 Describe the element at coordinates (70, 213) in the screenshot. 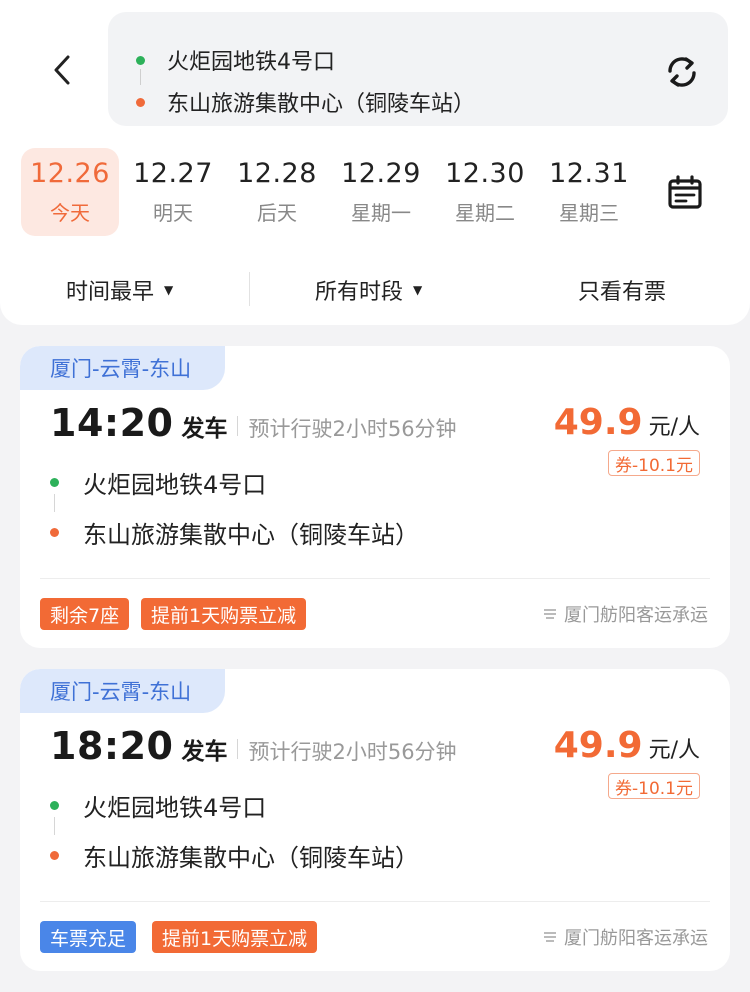

I see `date-weekday: 今天` at that location.